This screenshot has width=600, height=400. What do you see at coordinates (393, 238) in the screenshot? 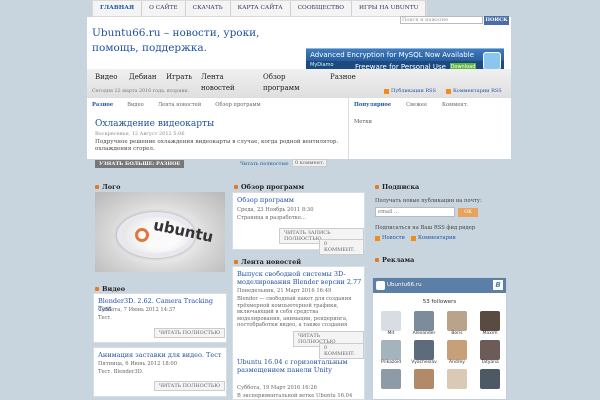
I see `rss-news-label: Новости` at bounding box center [393, 238].